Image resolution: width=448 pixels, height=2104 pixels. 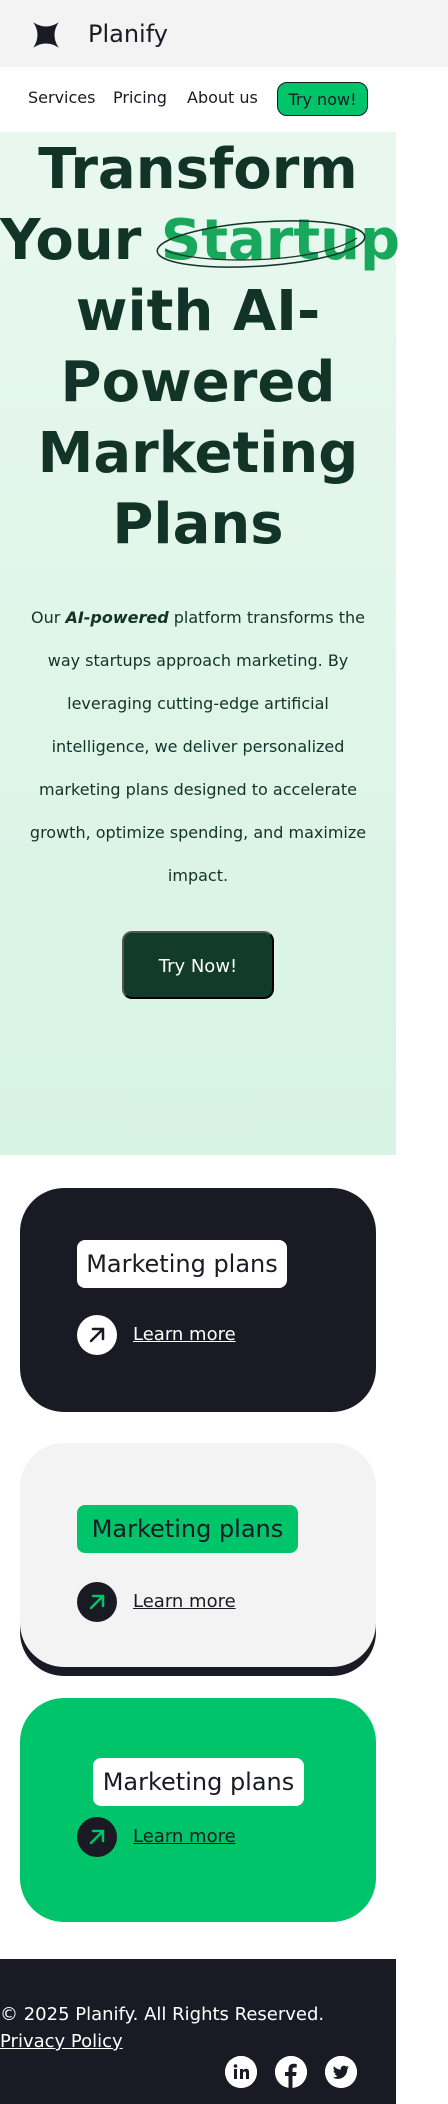 I want to click on social-links, so click(x=291, y=2072).